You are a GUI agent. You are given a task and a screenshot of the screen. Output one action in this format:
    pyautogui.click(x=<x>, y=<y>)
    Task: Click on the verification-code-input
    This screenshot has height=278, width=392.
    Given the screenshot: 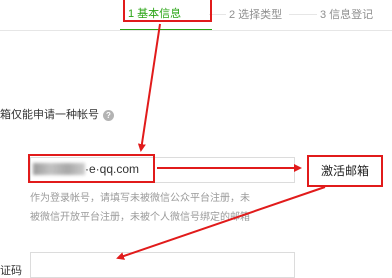 What is the action you would take?
    pyautogui.click(x=162, y=265)
    